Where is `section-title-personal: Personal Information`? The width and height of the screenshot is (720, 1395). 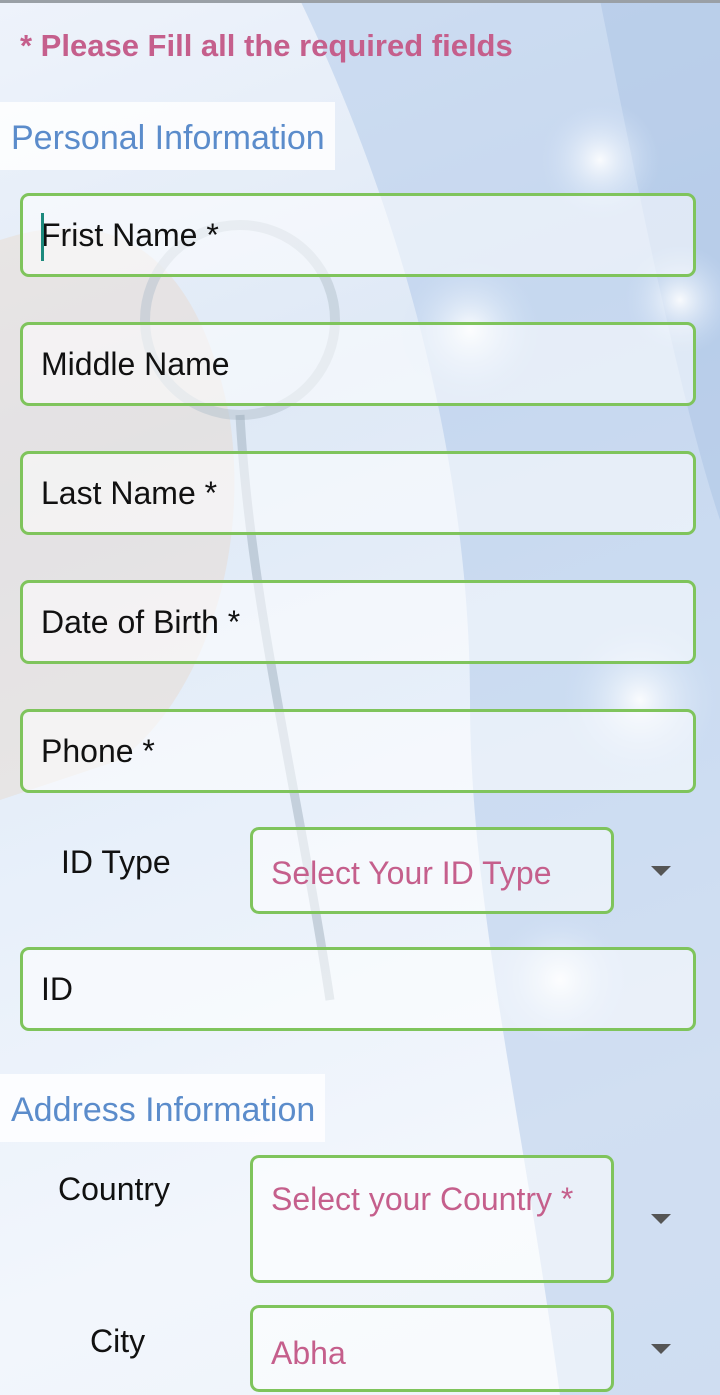 section-title-personal: Personal Information is located at coordinates (167, 136).